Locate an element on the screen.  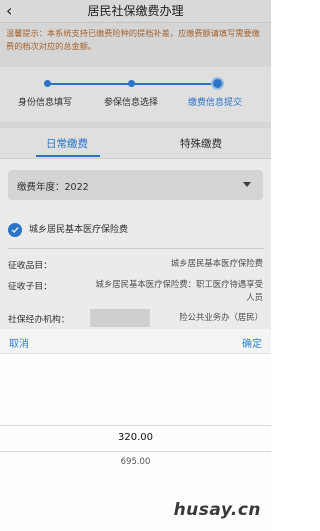
picker-highlight-bottom is located at coordinates (135, 451).